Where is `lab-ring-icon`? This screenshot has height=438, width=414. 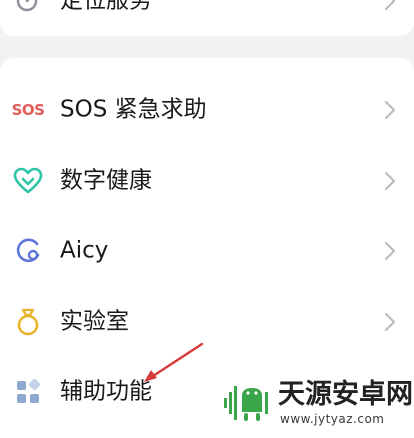 lab-ring-icon is located at coordinates (28, 322).